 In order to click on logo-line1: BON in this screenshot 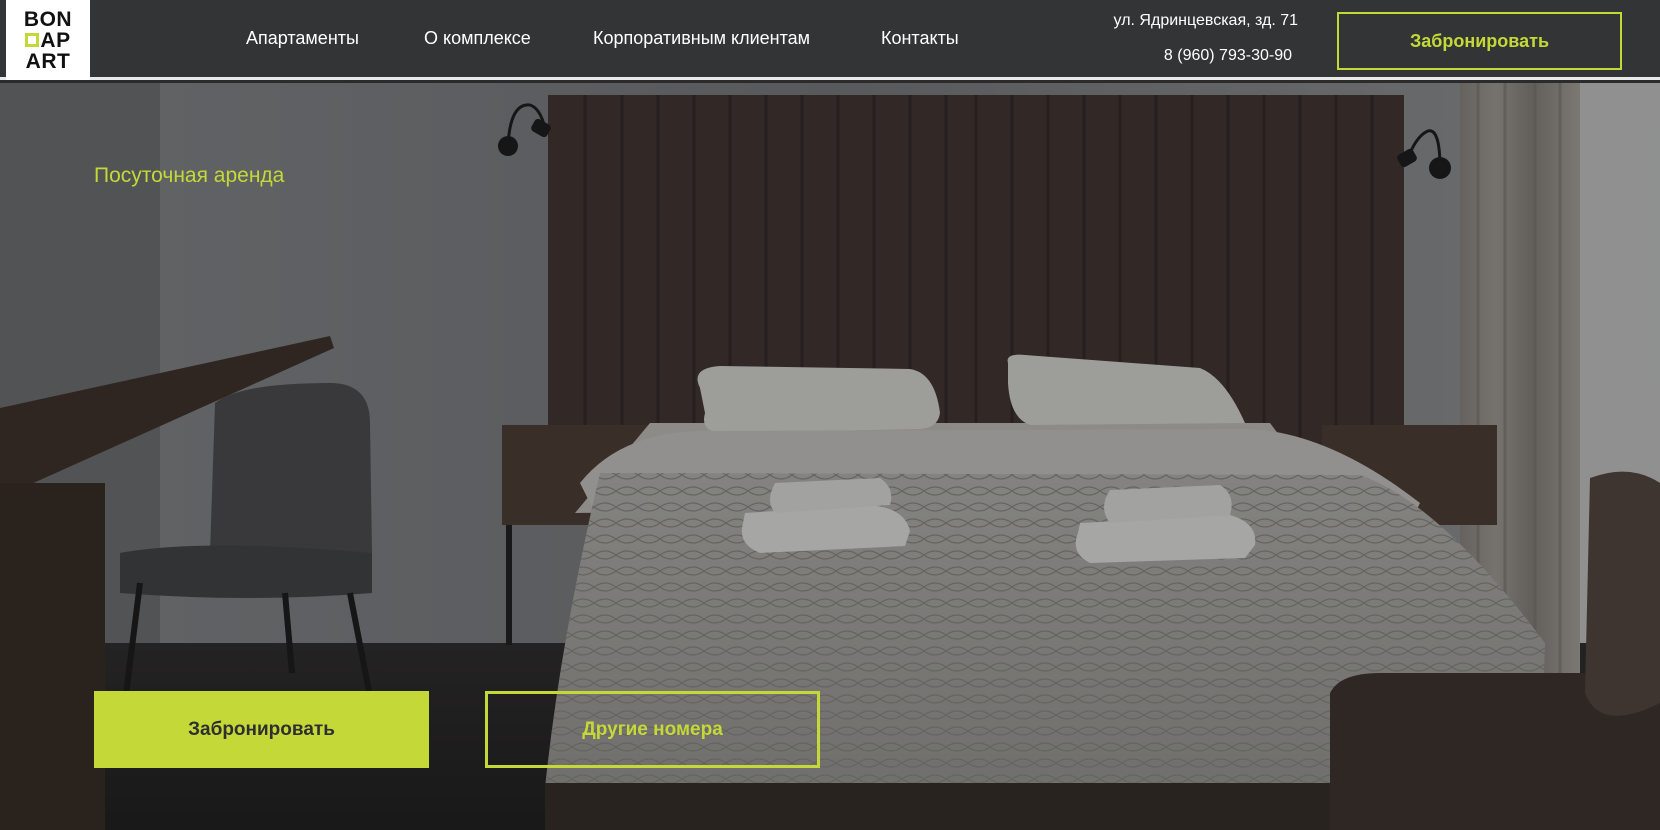, I will do `click(48, 19)`.